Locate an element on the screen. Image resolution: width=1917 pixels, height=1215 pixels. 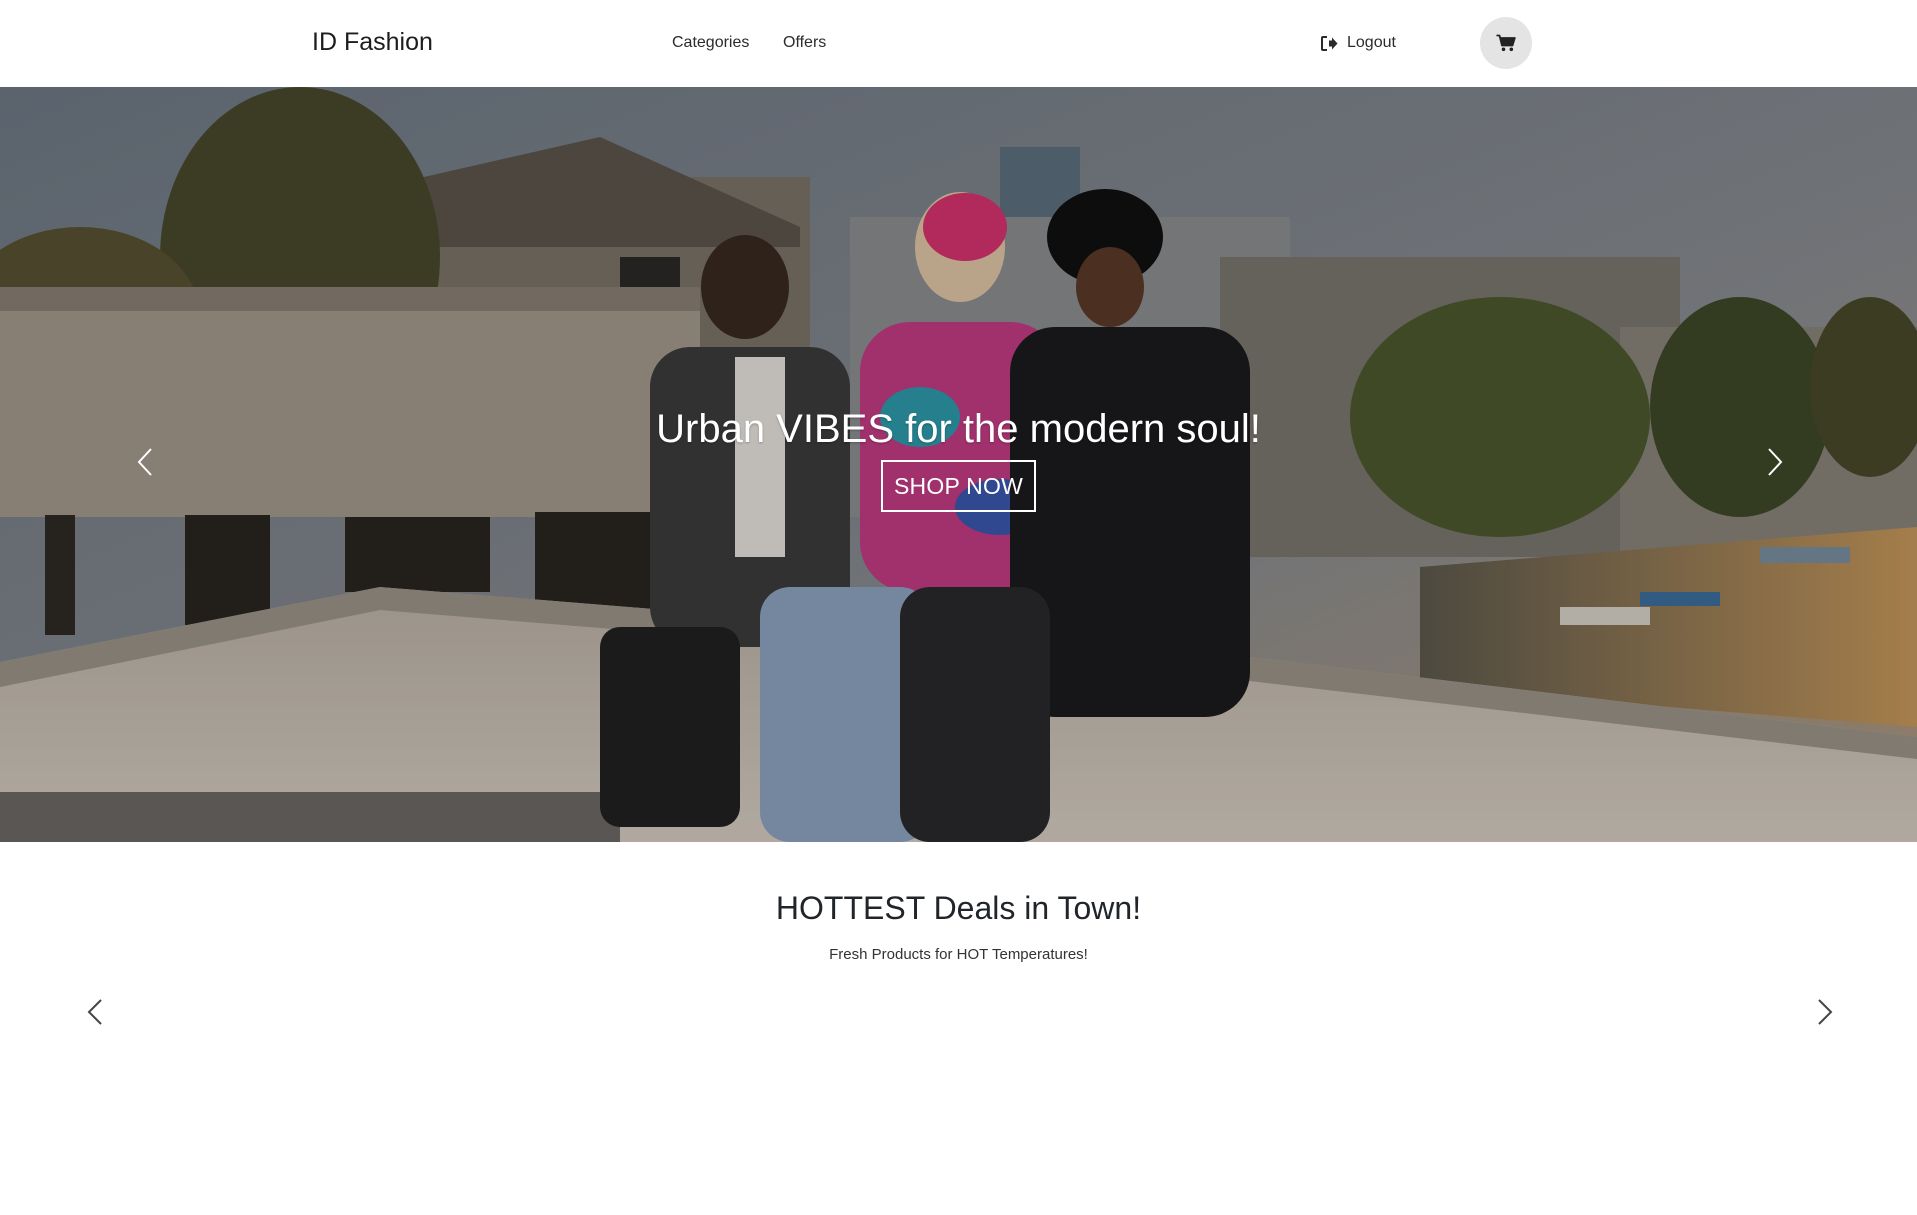
deals-next-button is located at coordinates (1825, 1012).